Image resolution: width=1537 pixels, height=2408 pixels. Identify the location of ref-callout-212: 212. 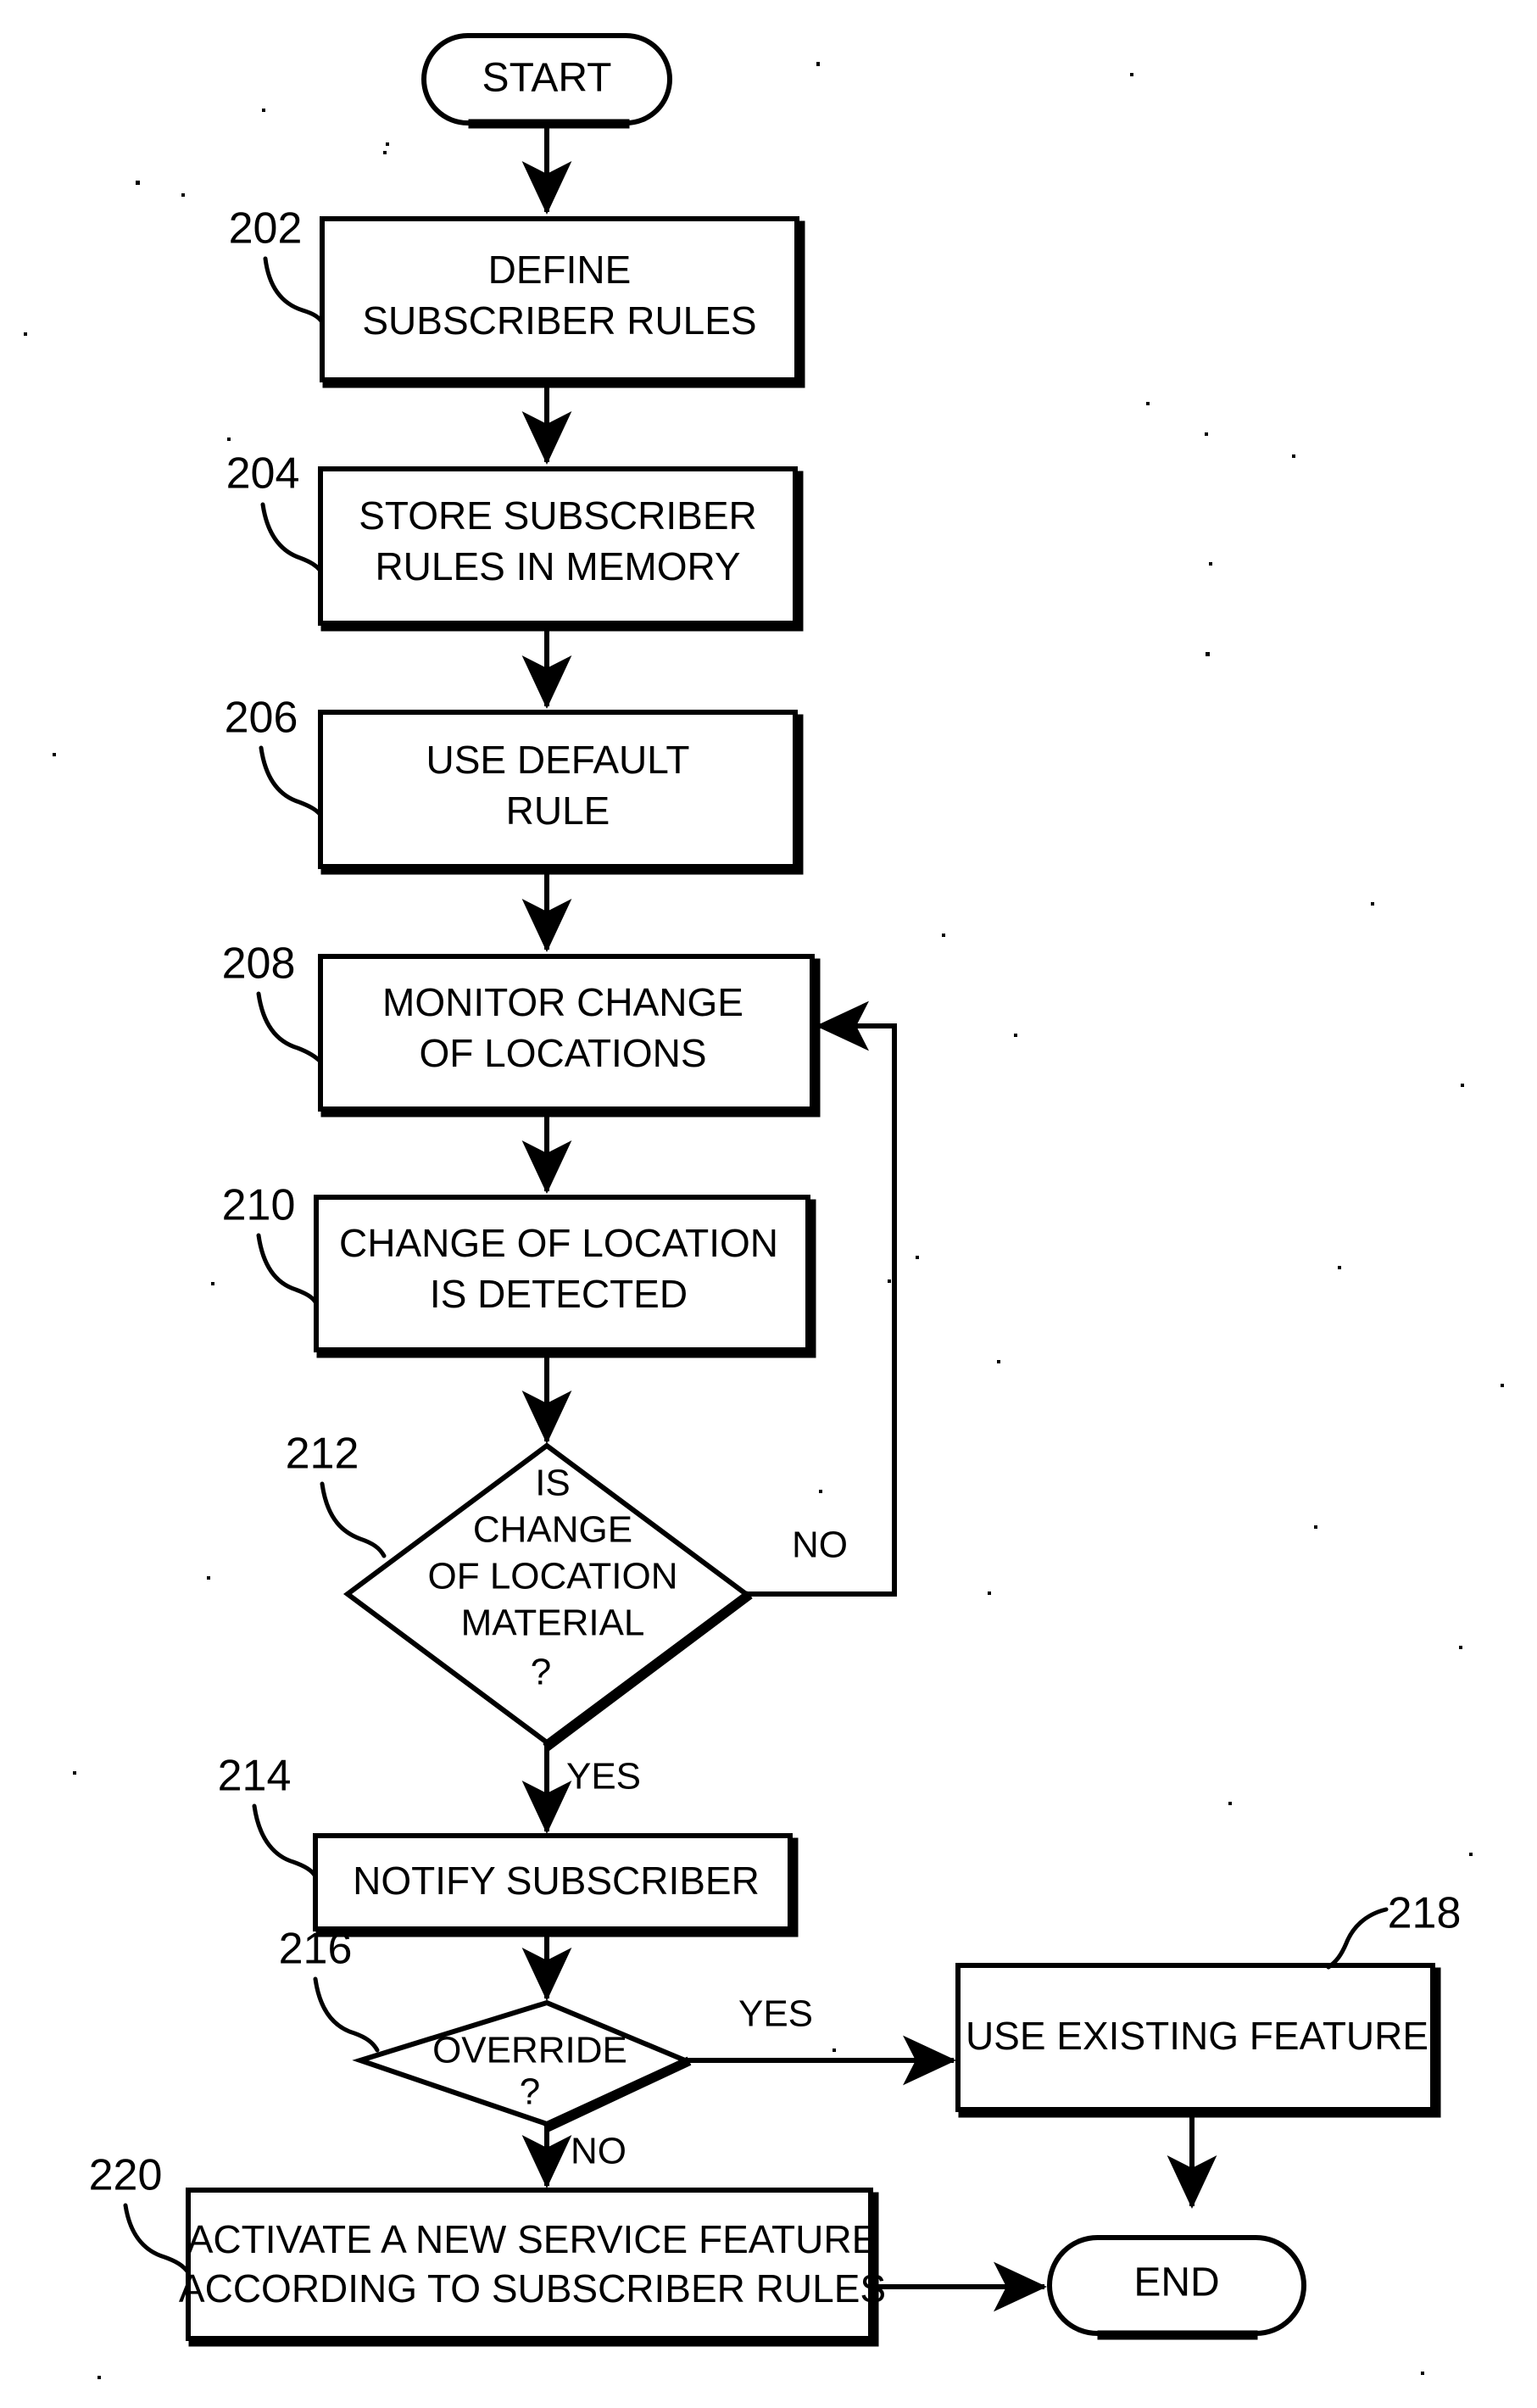
(336, 1494).